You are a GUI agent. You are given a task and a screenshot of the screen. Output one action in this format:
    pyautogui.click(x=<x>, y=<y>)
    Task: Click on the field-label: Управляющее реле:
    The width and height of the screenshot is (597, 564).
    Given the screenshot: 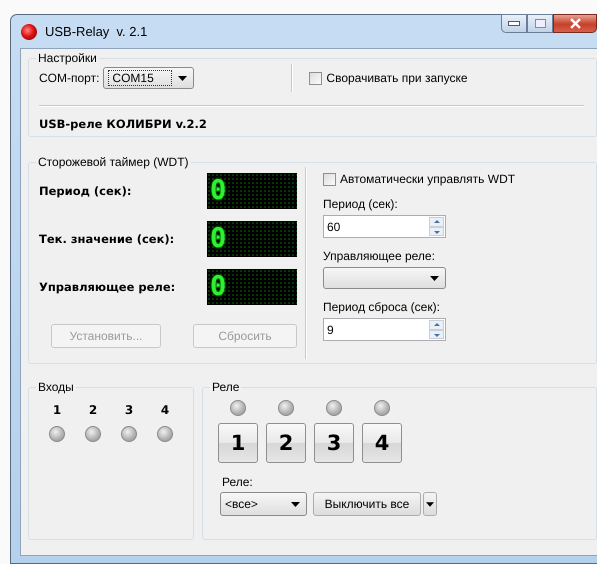 What is the action you would take?
    pyautogui.click(x=379, y=256)
    